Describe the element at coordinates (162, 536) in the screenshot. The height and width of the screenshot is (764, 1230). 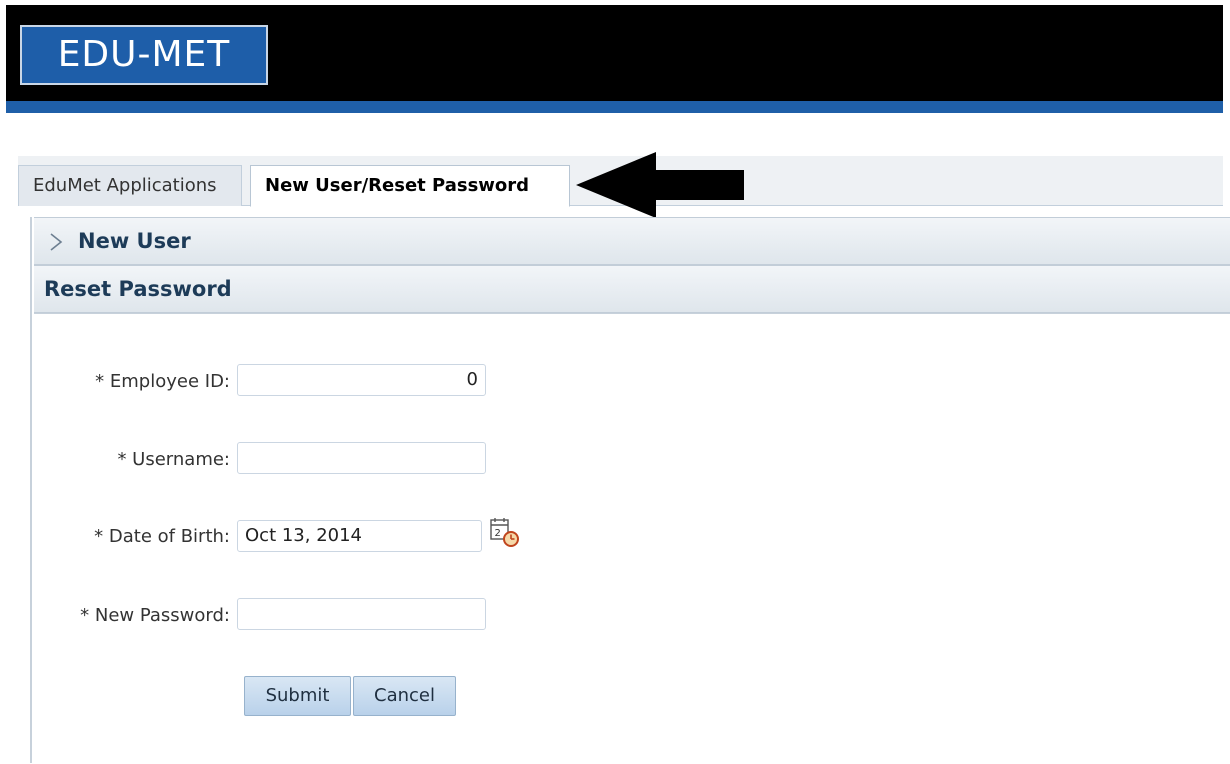
I see `date-of-birth-label: * Date of Birth:` at that location.